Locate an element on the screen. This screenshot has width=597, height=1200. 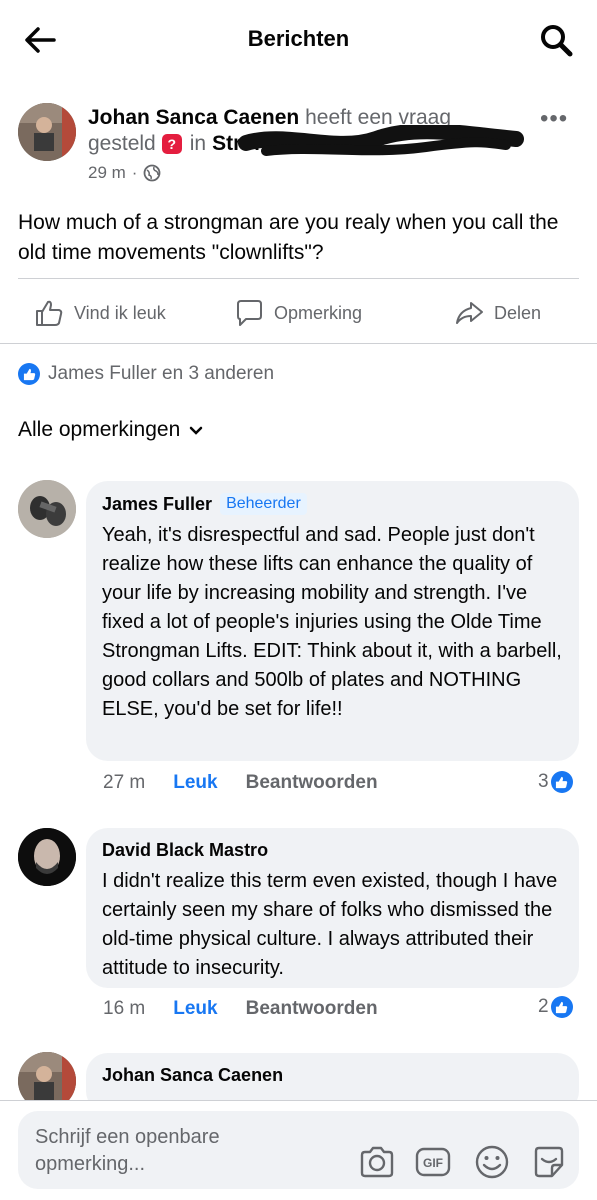
comment-time: 16 m is located at coordinates (124, 1008).